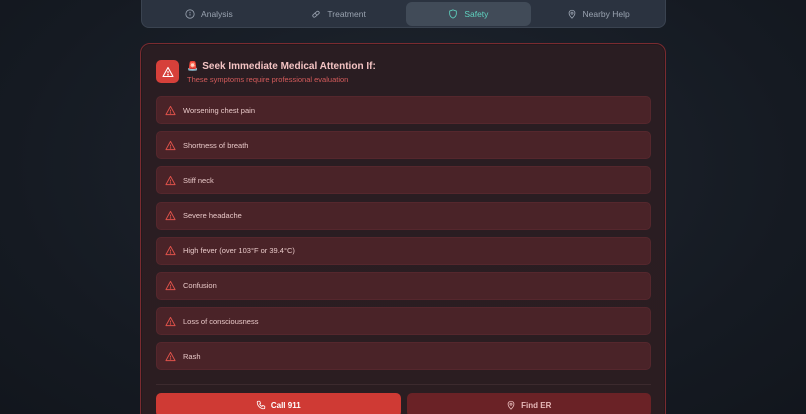 The width and height of the screenshot is (806, 414). What do you see at coordinates (198, 180) in the screenshot?
I see `symptom-label: Stiff neck` at bounding box center [198, 180].